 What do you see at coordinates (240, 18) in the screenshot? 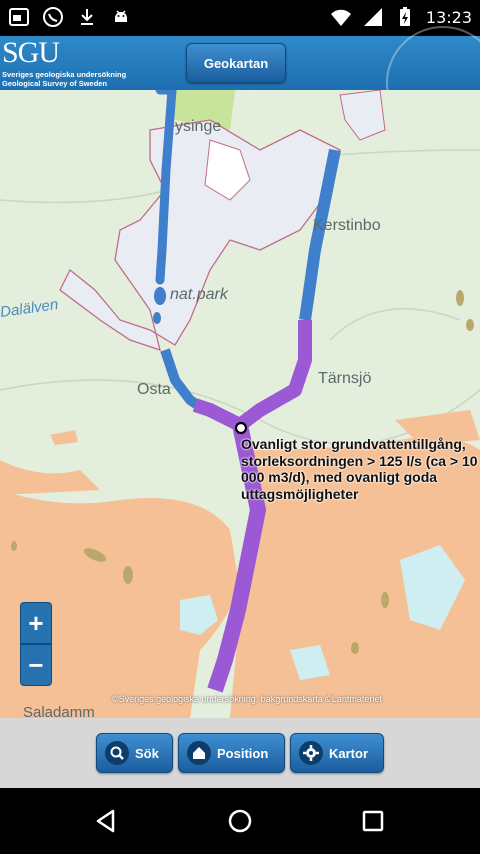
I see `status-bar: 13:23` at bounding box center [240, 18].